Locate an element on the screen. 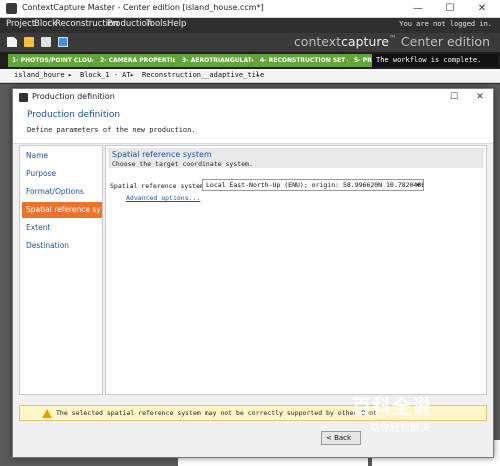 This screenshot has height=466, width=500. watermark-title: 百科全说 is located at coordinates (392, 407).